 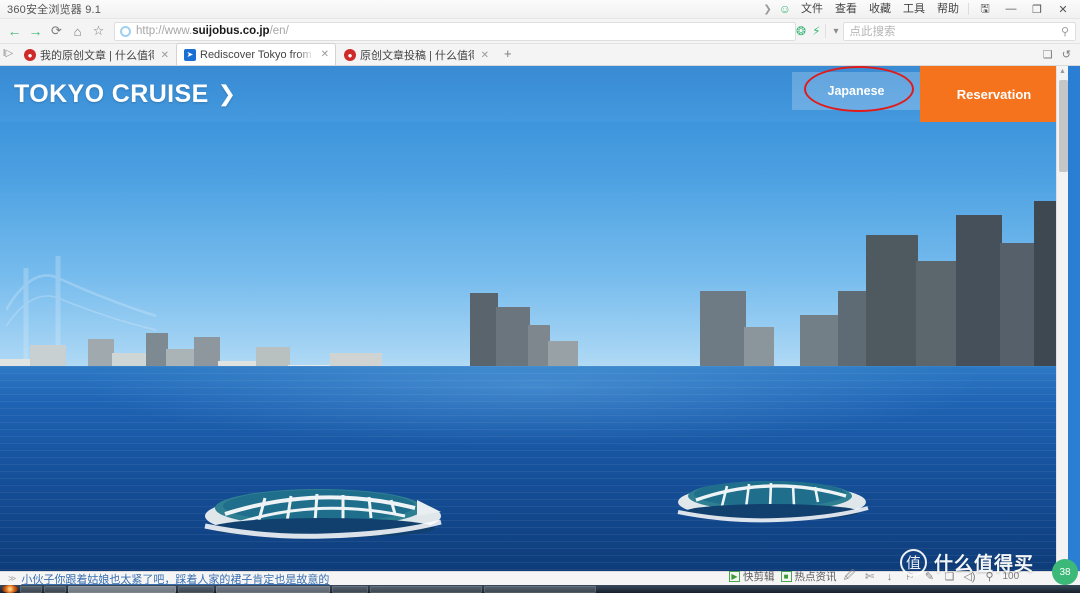 What do you see at coordinates (279, 31) in the screenshot?
I see `url-path: /en/` at bounding box center [279, 31].